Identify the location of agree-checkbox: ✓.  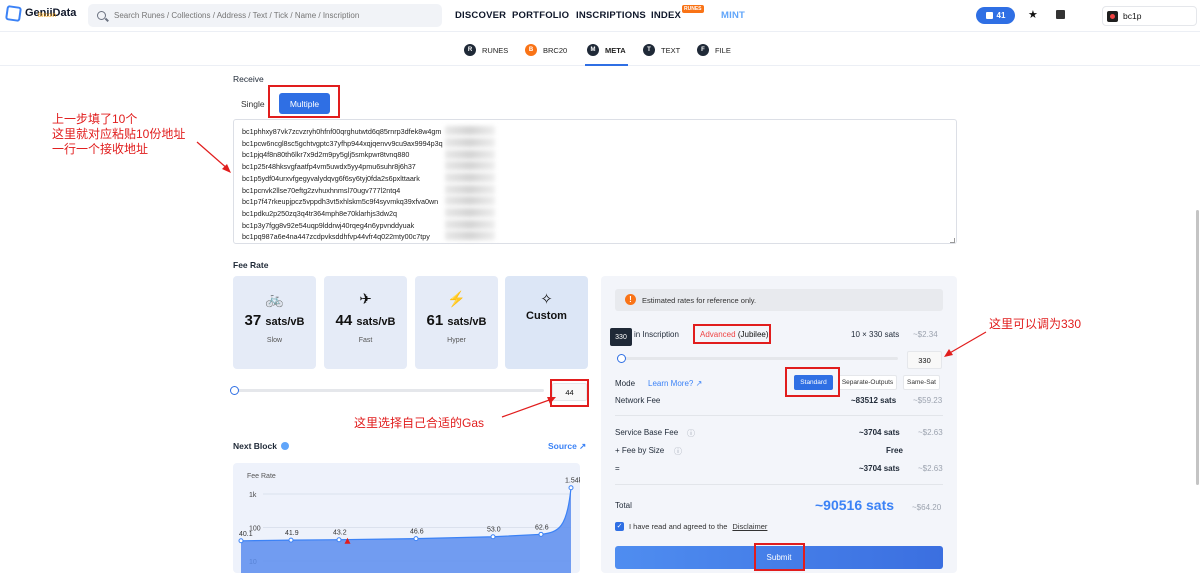
(619, 526).